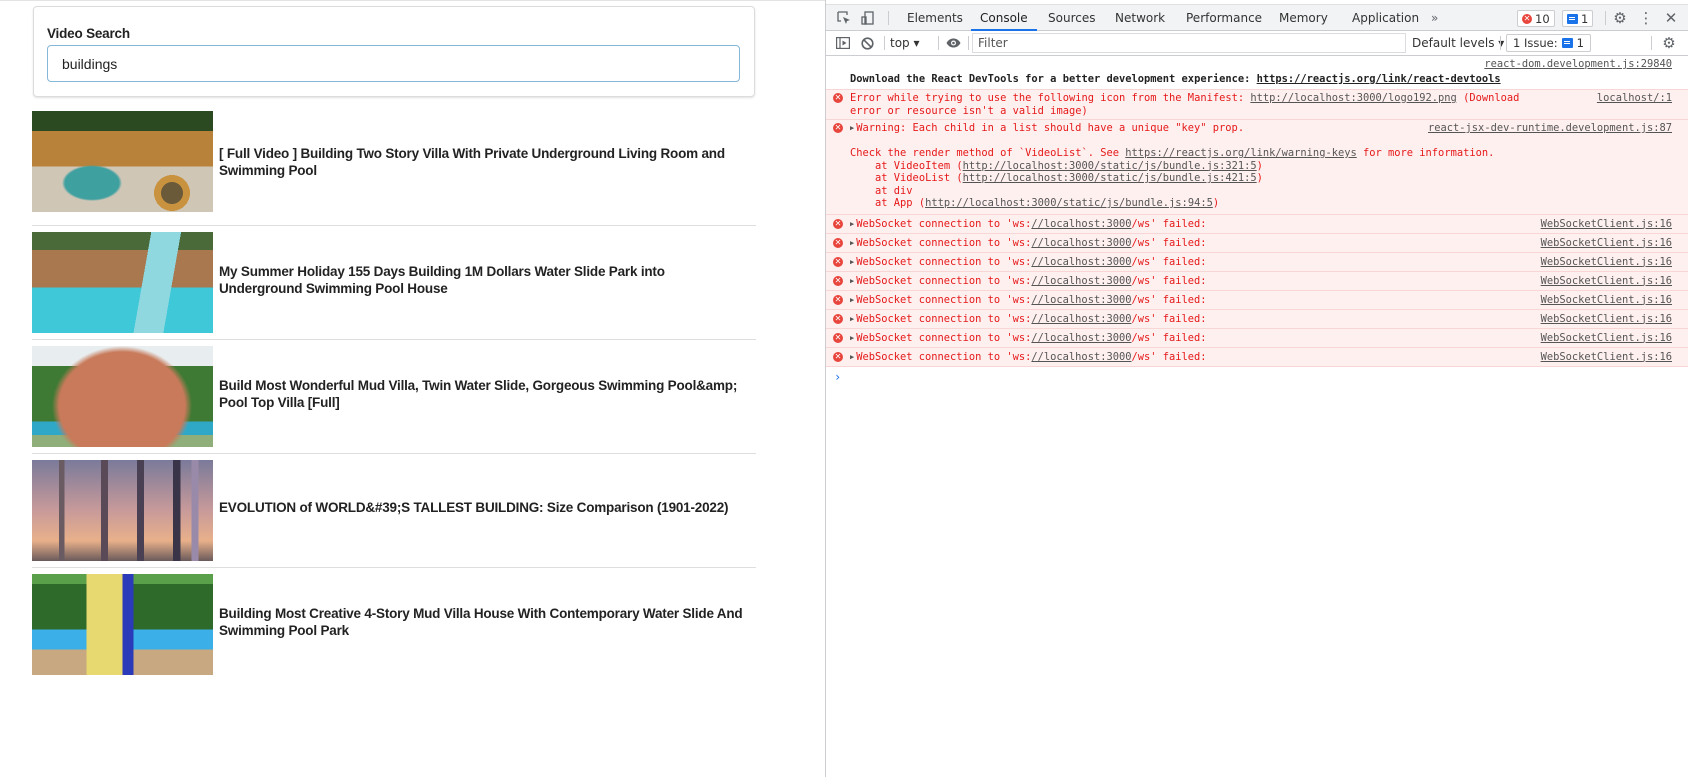  Describe the element at coordinates (1189, 43) in the screenshot. I see `filter-input` at that location.